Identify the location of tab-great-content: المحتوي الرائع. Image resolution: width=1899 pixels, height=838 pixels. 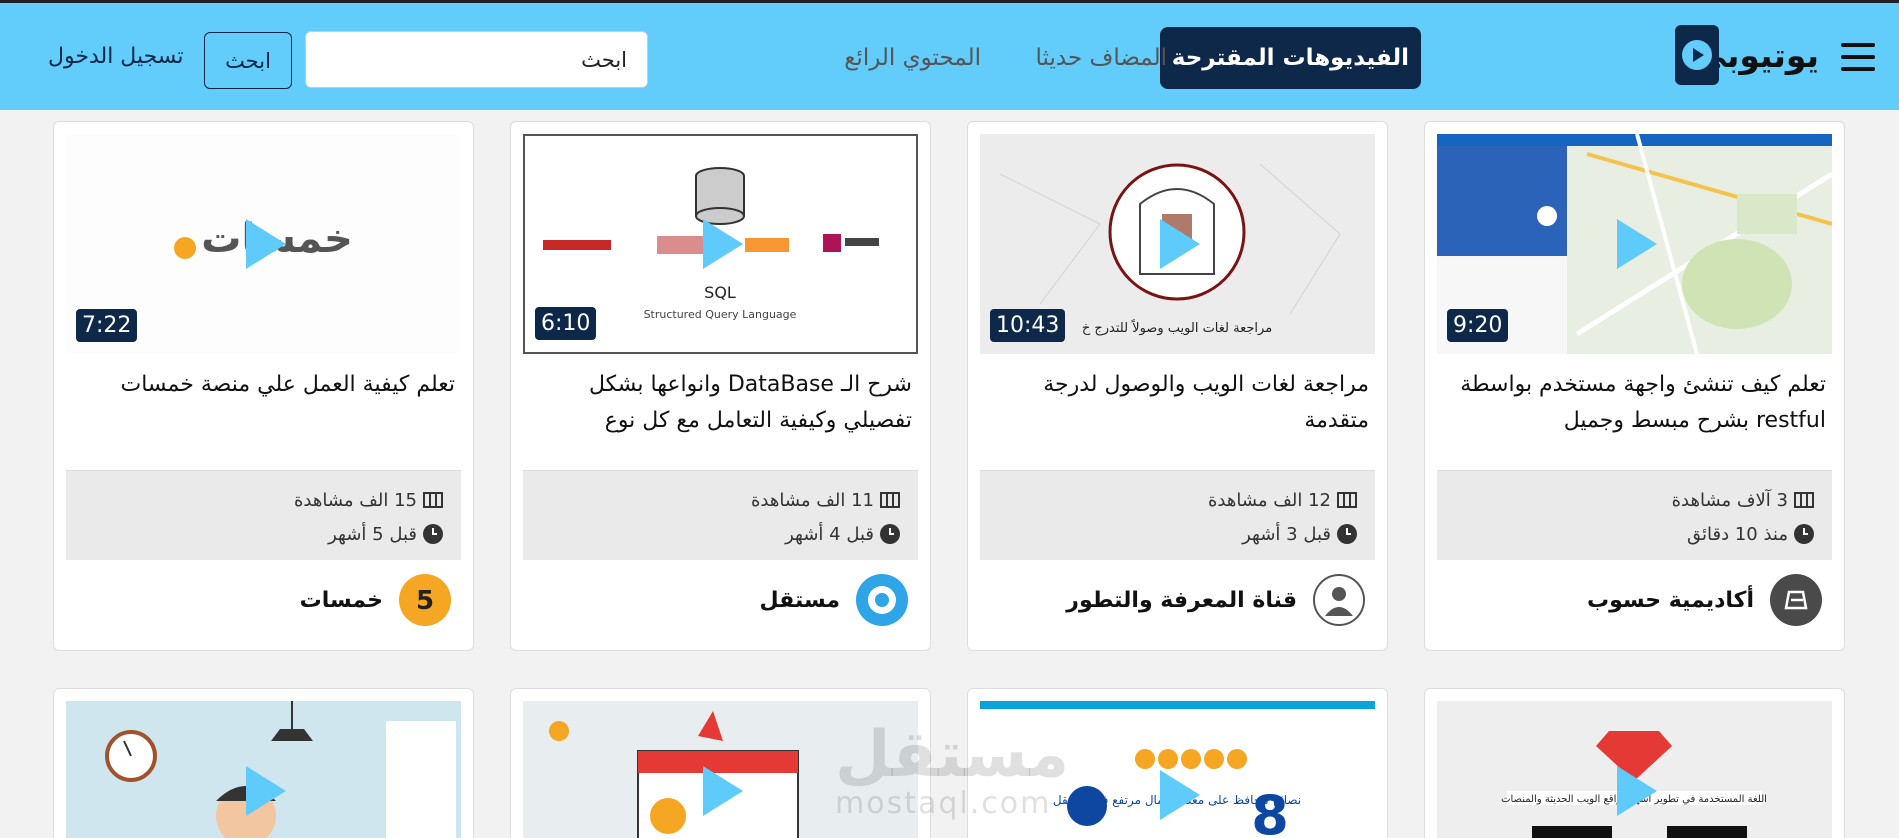
(912, 58).